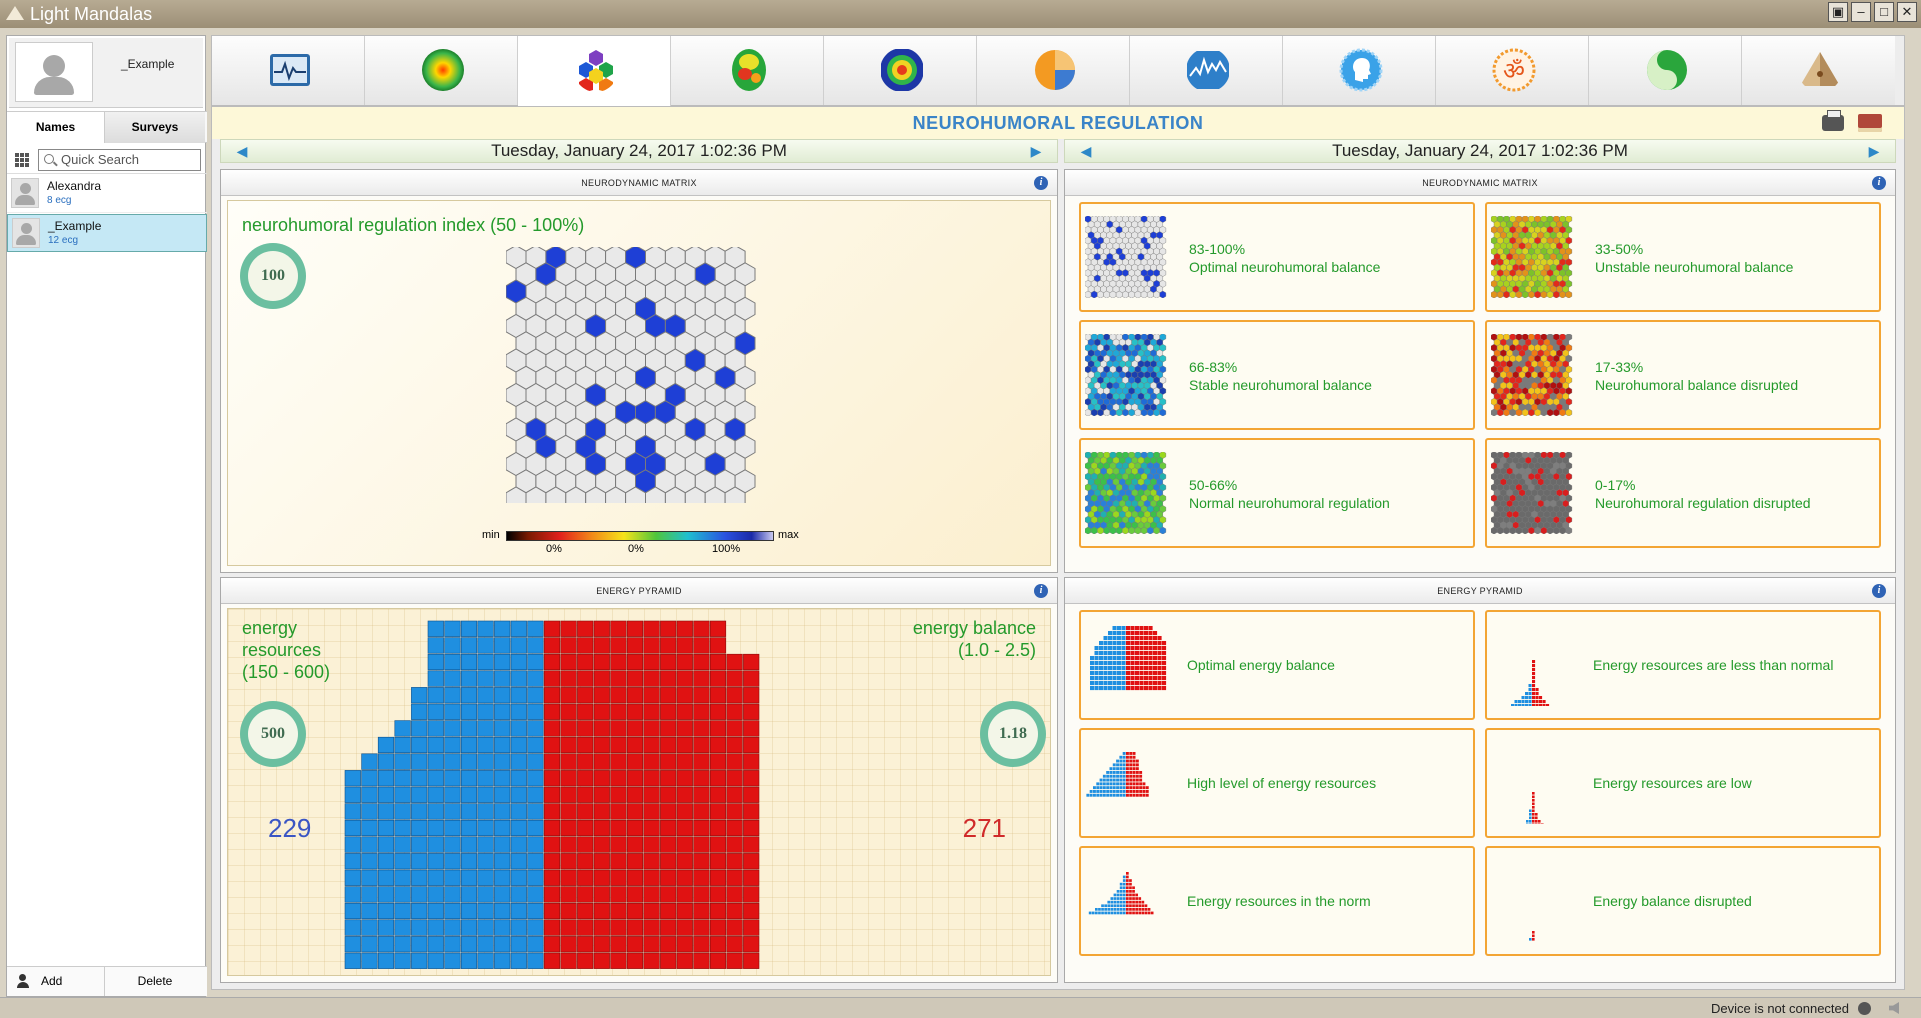 The width and height of the screenshot is (1921, 1018). Describe the element at coordinates (1206, 70) in the screenshot. I see `tool-wave-chart` at that location.